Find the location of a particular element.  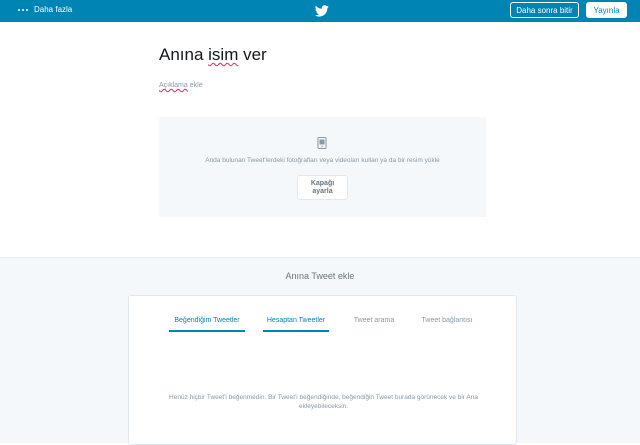

set-cover-line1: Kapağı is located at coordinates (322, 183).